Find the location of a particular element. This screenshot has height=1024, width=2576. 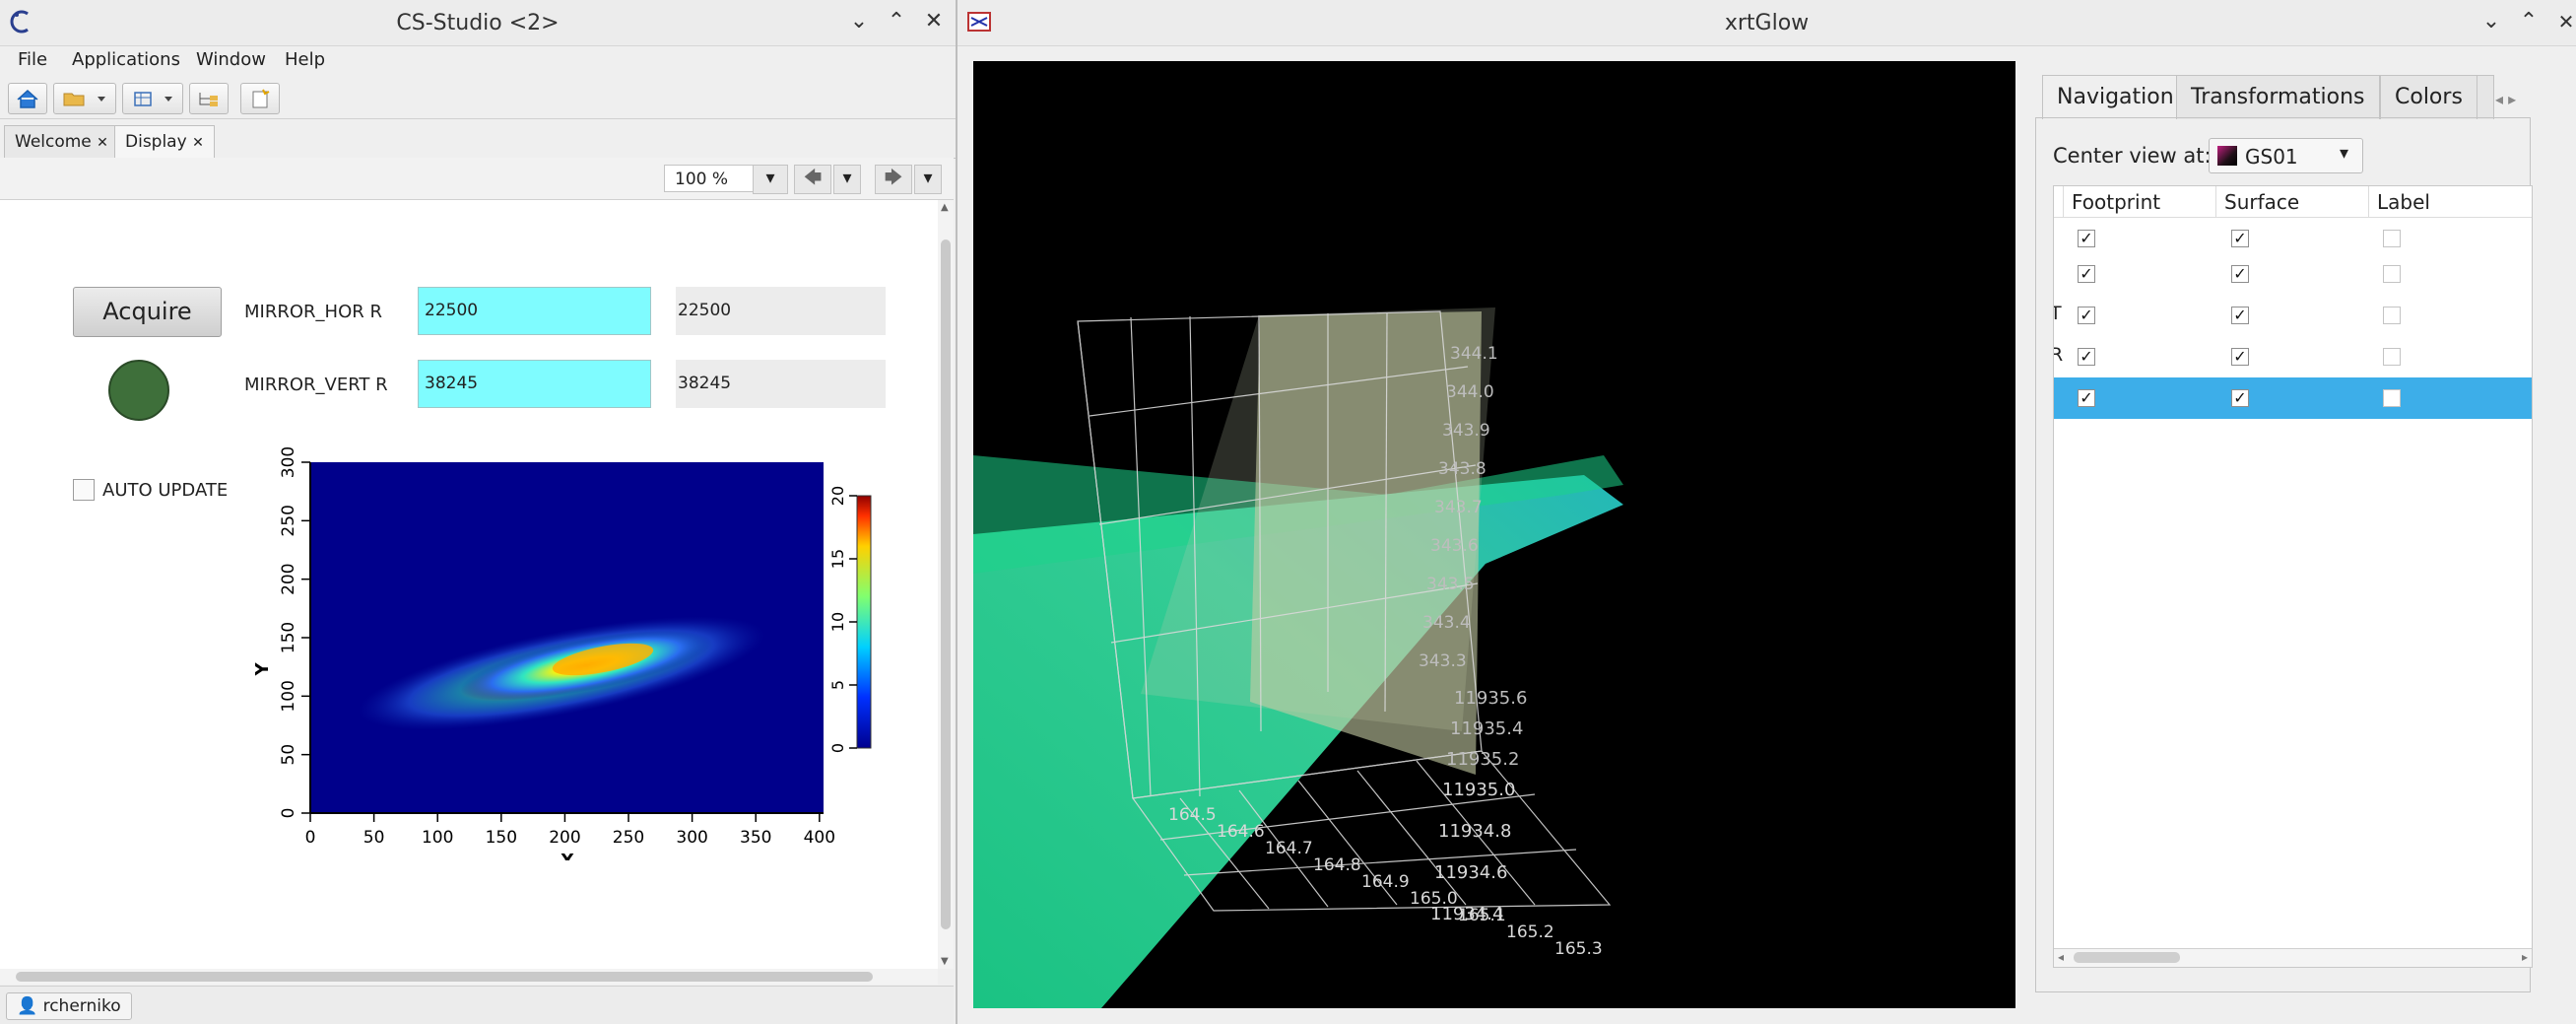

zoom-value: 100 % is located at coordinates (702, 179).